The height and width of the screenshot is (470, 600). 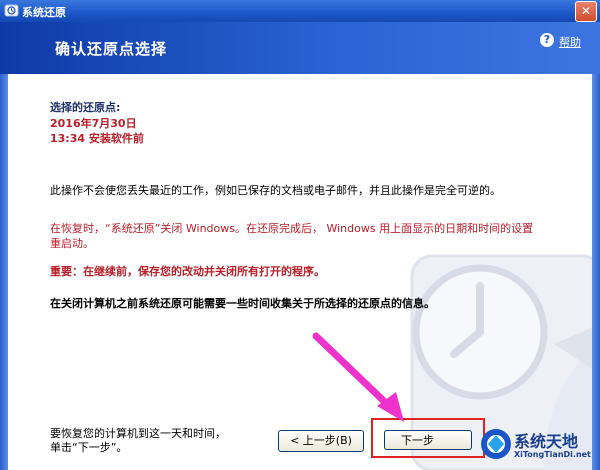 I want to click on close-icon: ✕, so click(x=586, y=11).